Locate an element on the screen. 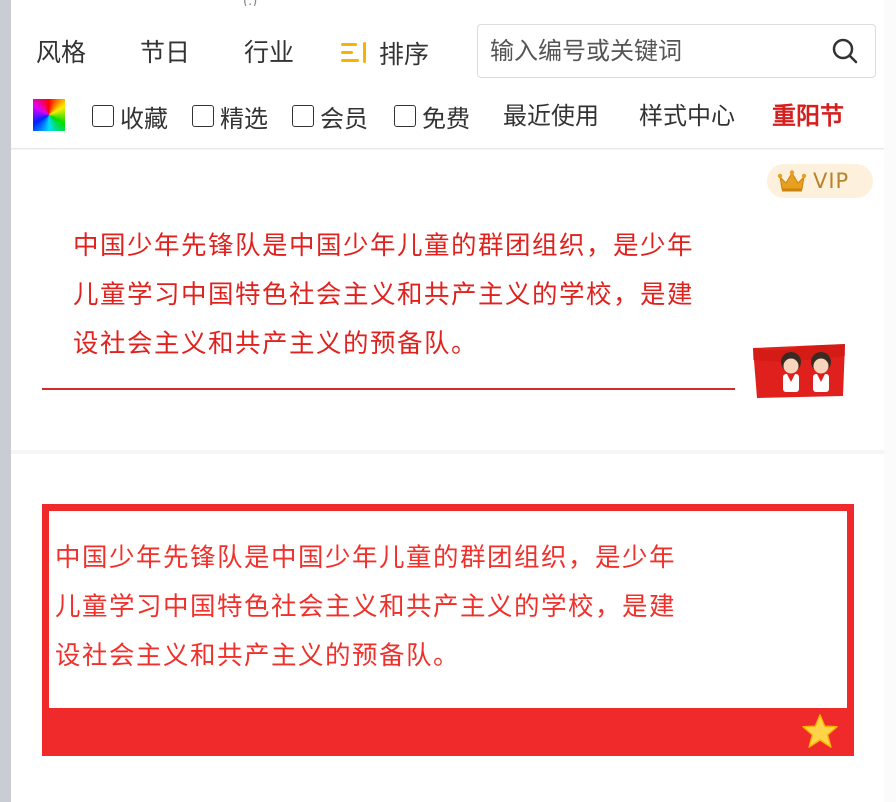  free-checkbox is located at coordinates (405, 116).